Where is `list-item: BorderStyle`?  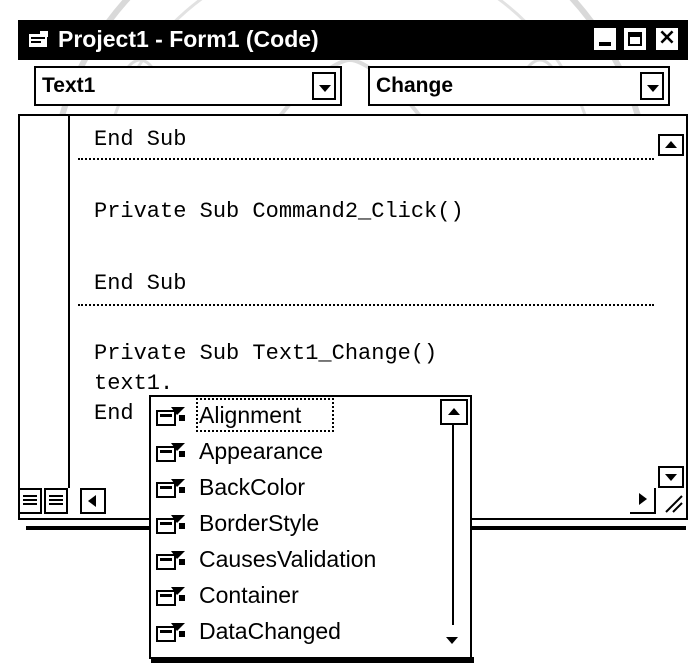
list-item: BorderStyle is located at coordinates (295, 524).